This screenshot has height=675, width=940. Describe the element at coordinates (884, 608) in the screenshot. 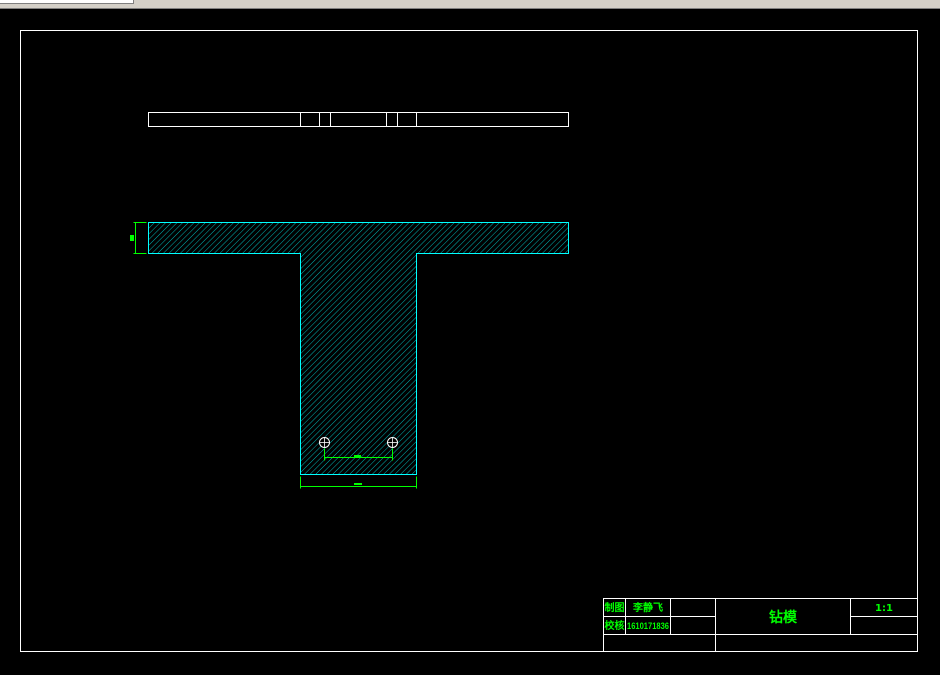

I see `drawing-scale: 1:1` at that location.